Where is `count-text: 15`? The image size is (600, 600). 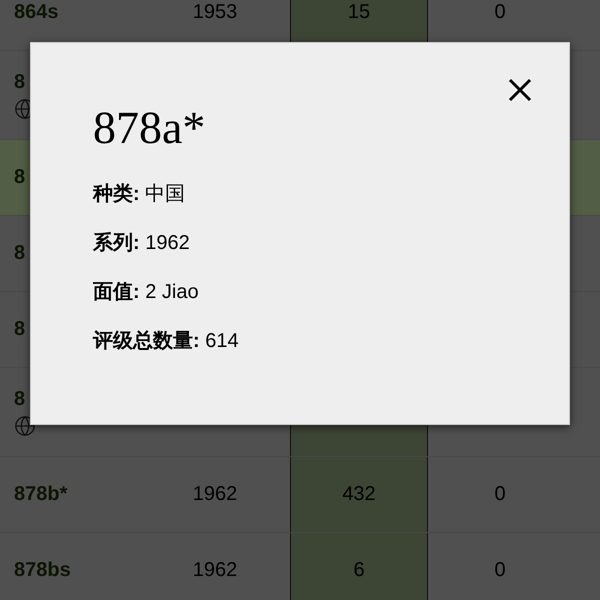
count-text: 15 is located at coordinates (359, 12).